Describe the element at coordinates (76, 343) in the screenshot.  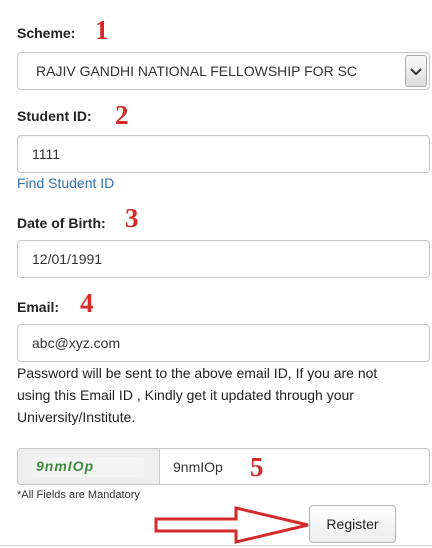
I see `email-value: abc@xyz.com` at that location.